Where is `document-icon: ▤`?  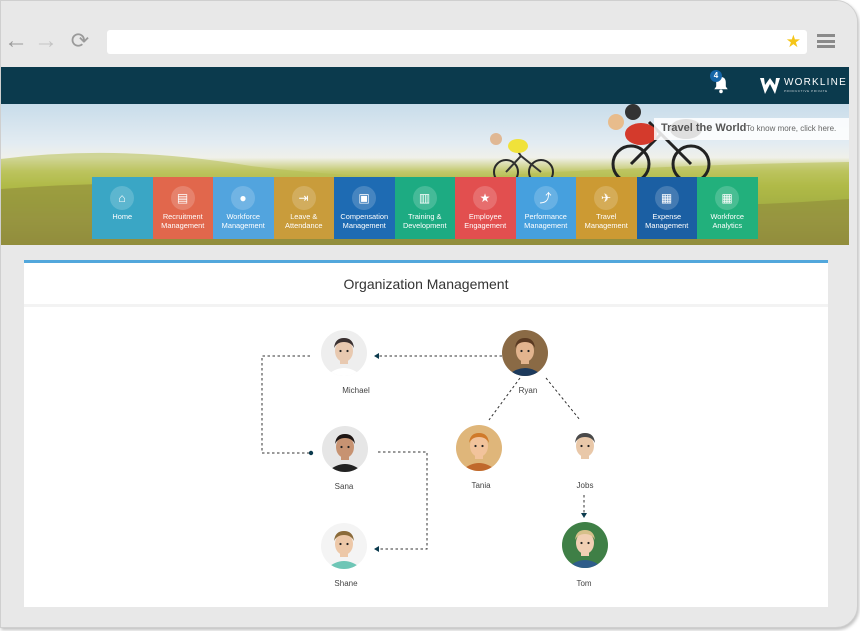
document-icon: ▤ is located at coordinates (182, 198).